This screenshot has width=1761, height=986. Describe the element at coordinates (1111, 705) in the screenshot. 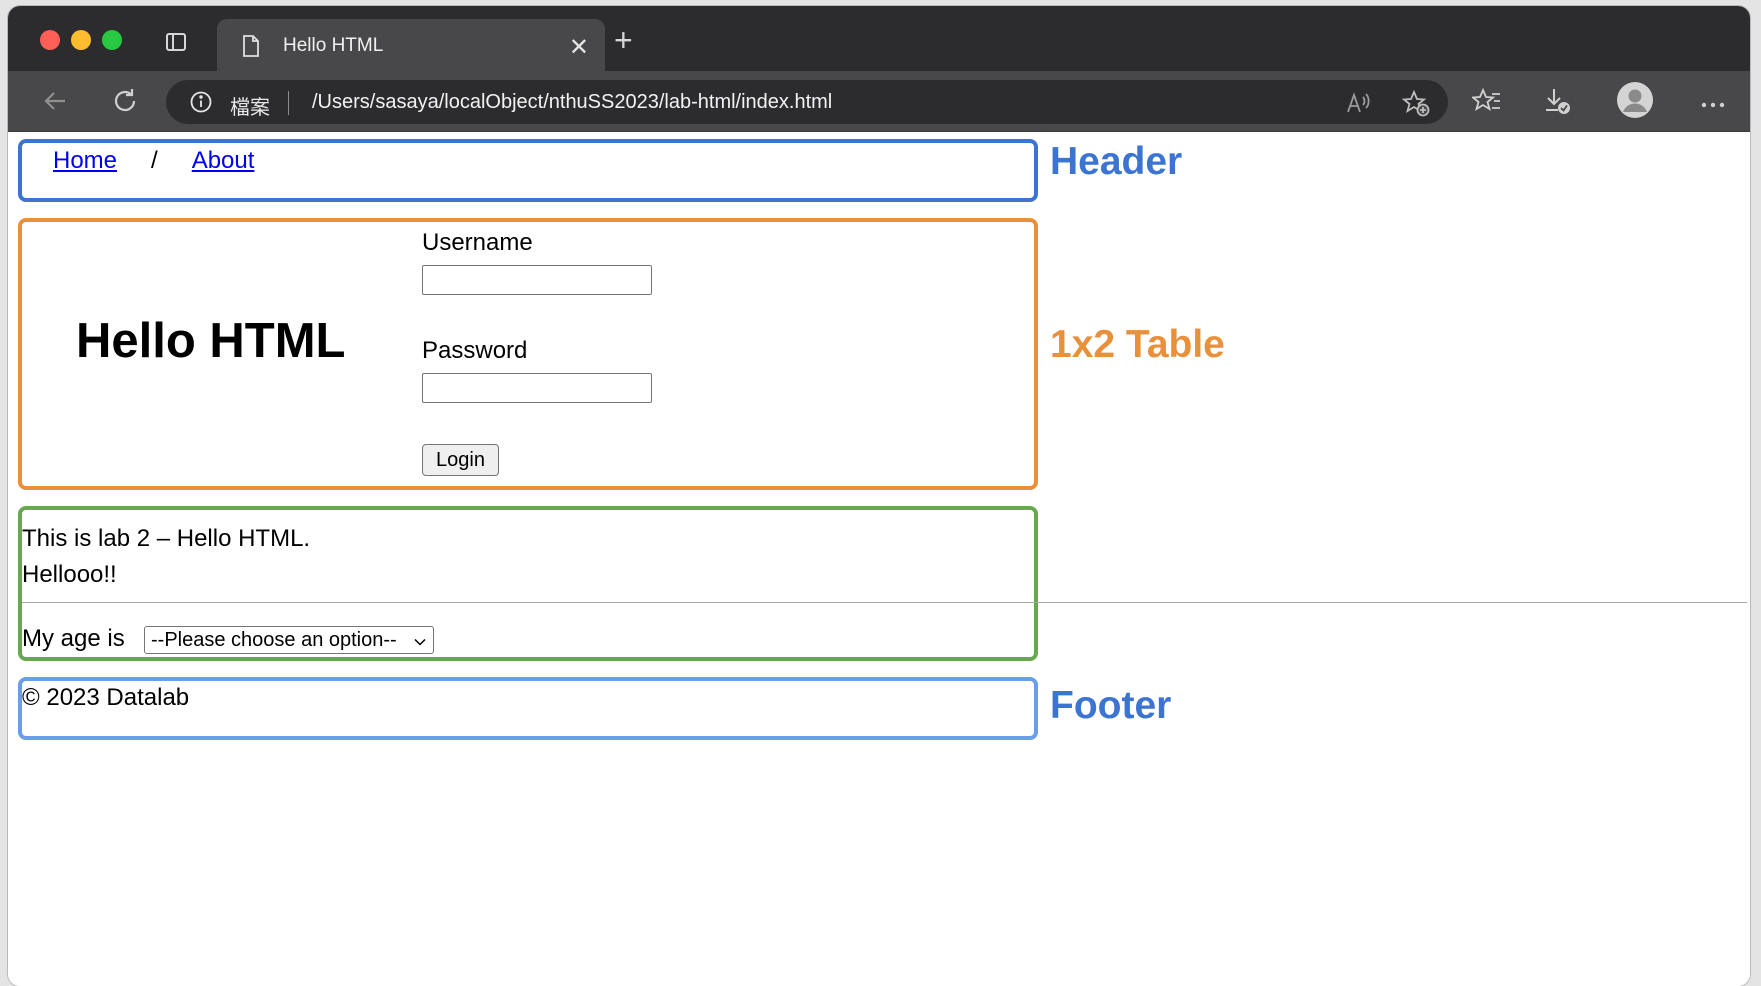

I see `footer-annotation-label: Footer` at that location.